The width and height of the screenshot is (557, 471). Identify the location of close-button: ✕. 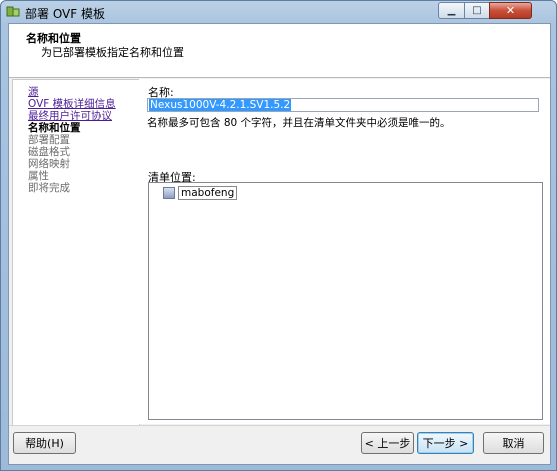
(510, 10).